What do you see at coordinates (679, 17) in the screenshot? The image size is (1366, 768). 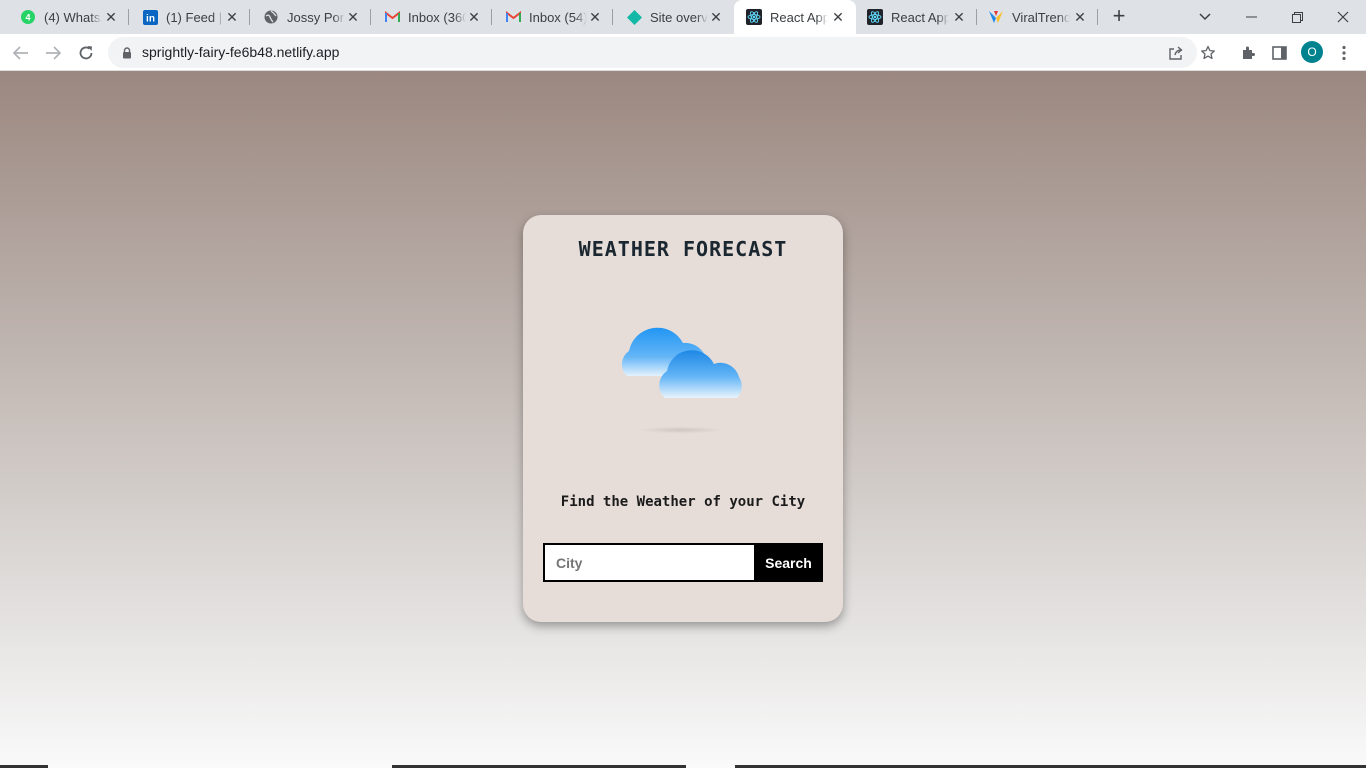 I see `tab-title: Site overview` at bounding box center [679, 17].